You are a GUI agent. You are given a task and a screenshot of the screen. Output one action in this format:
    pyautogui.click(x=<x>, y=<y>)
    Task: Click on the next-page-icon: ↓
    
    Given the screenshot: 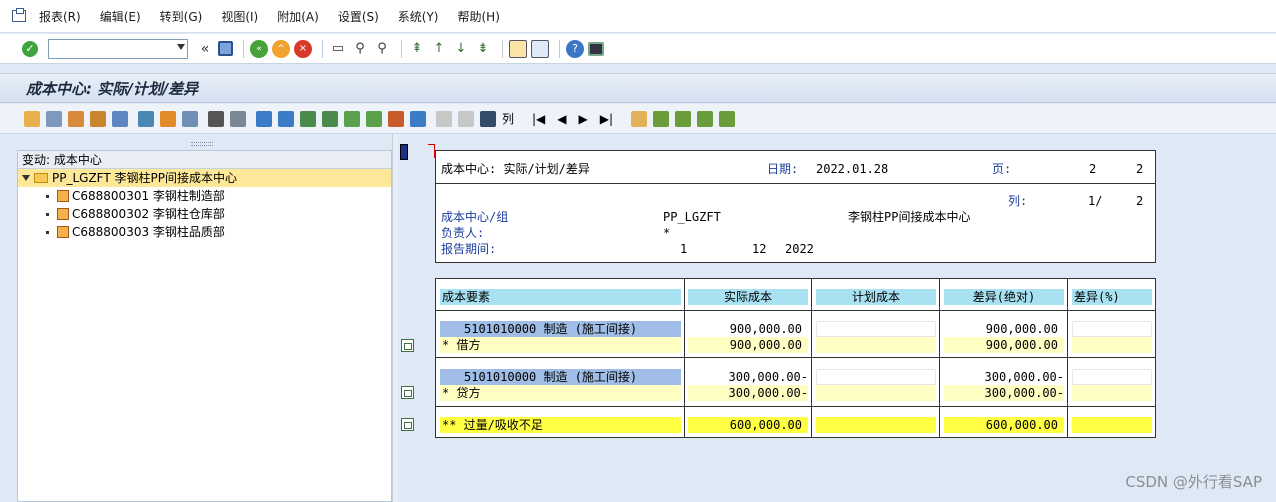 What is the action you would take?
    pyautogui.click(x=461, y=49)
    